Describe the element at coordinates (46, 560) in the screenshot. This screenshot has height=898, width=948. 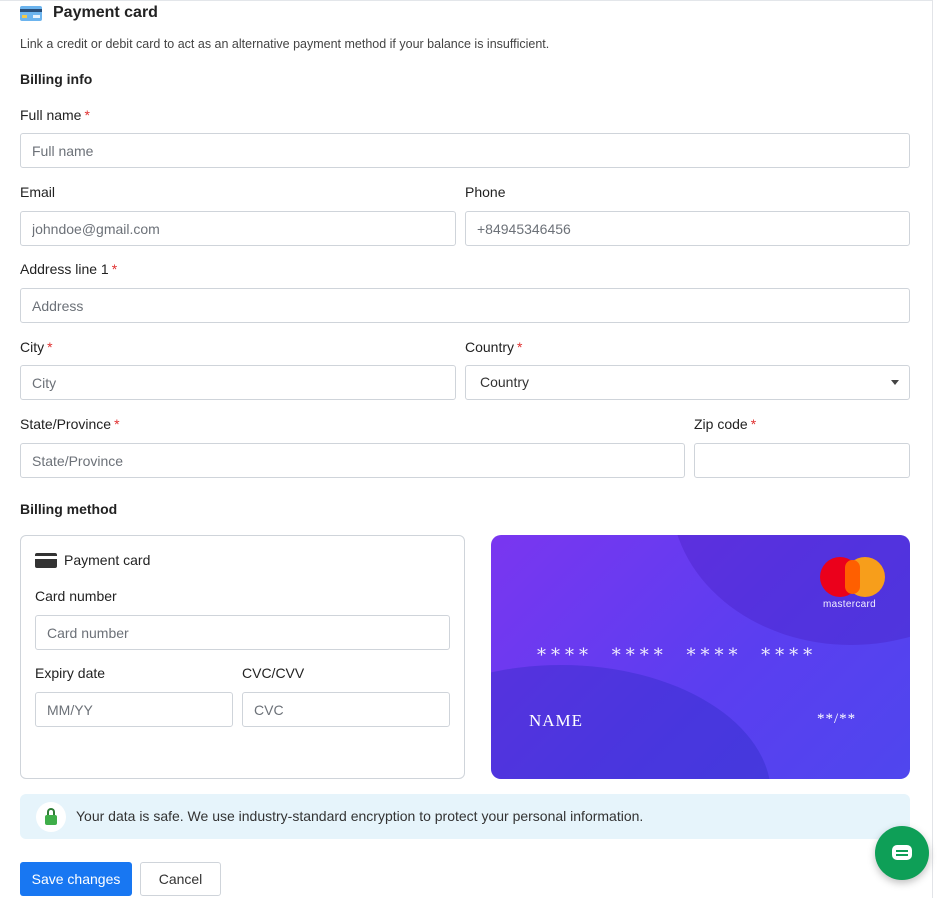
I see `card-icon` at that location.